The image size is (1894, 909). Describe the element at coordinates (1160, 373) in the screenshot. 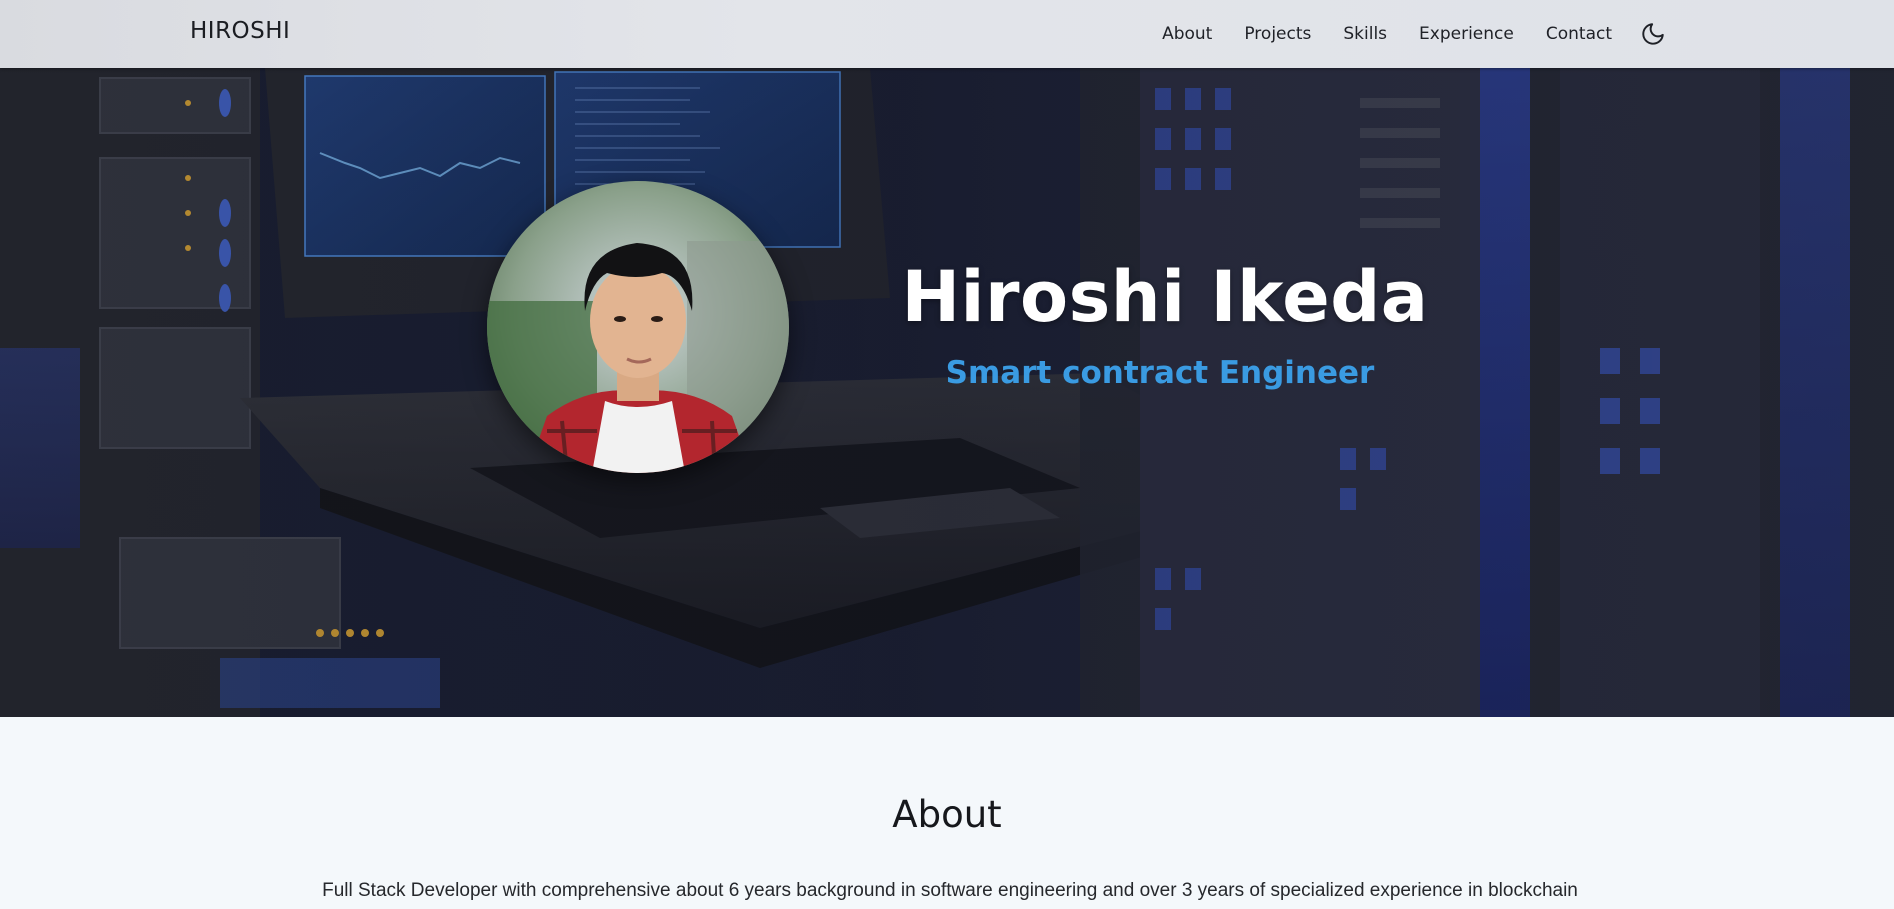

I see `hero-role: Smart contract Engineer` at that location.